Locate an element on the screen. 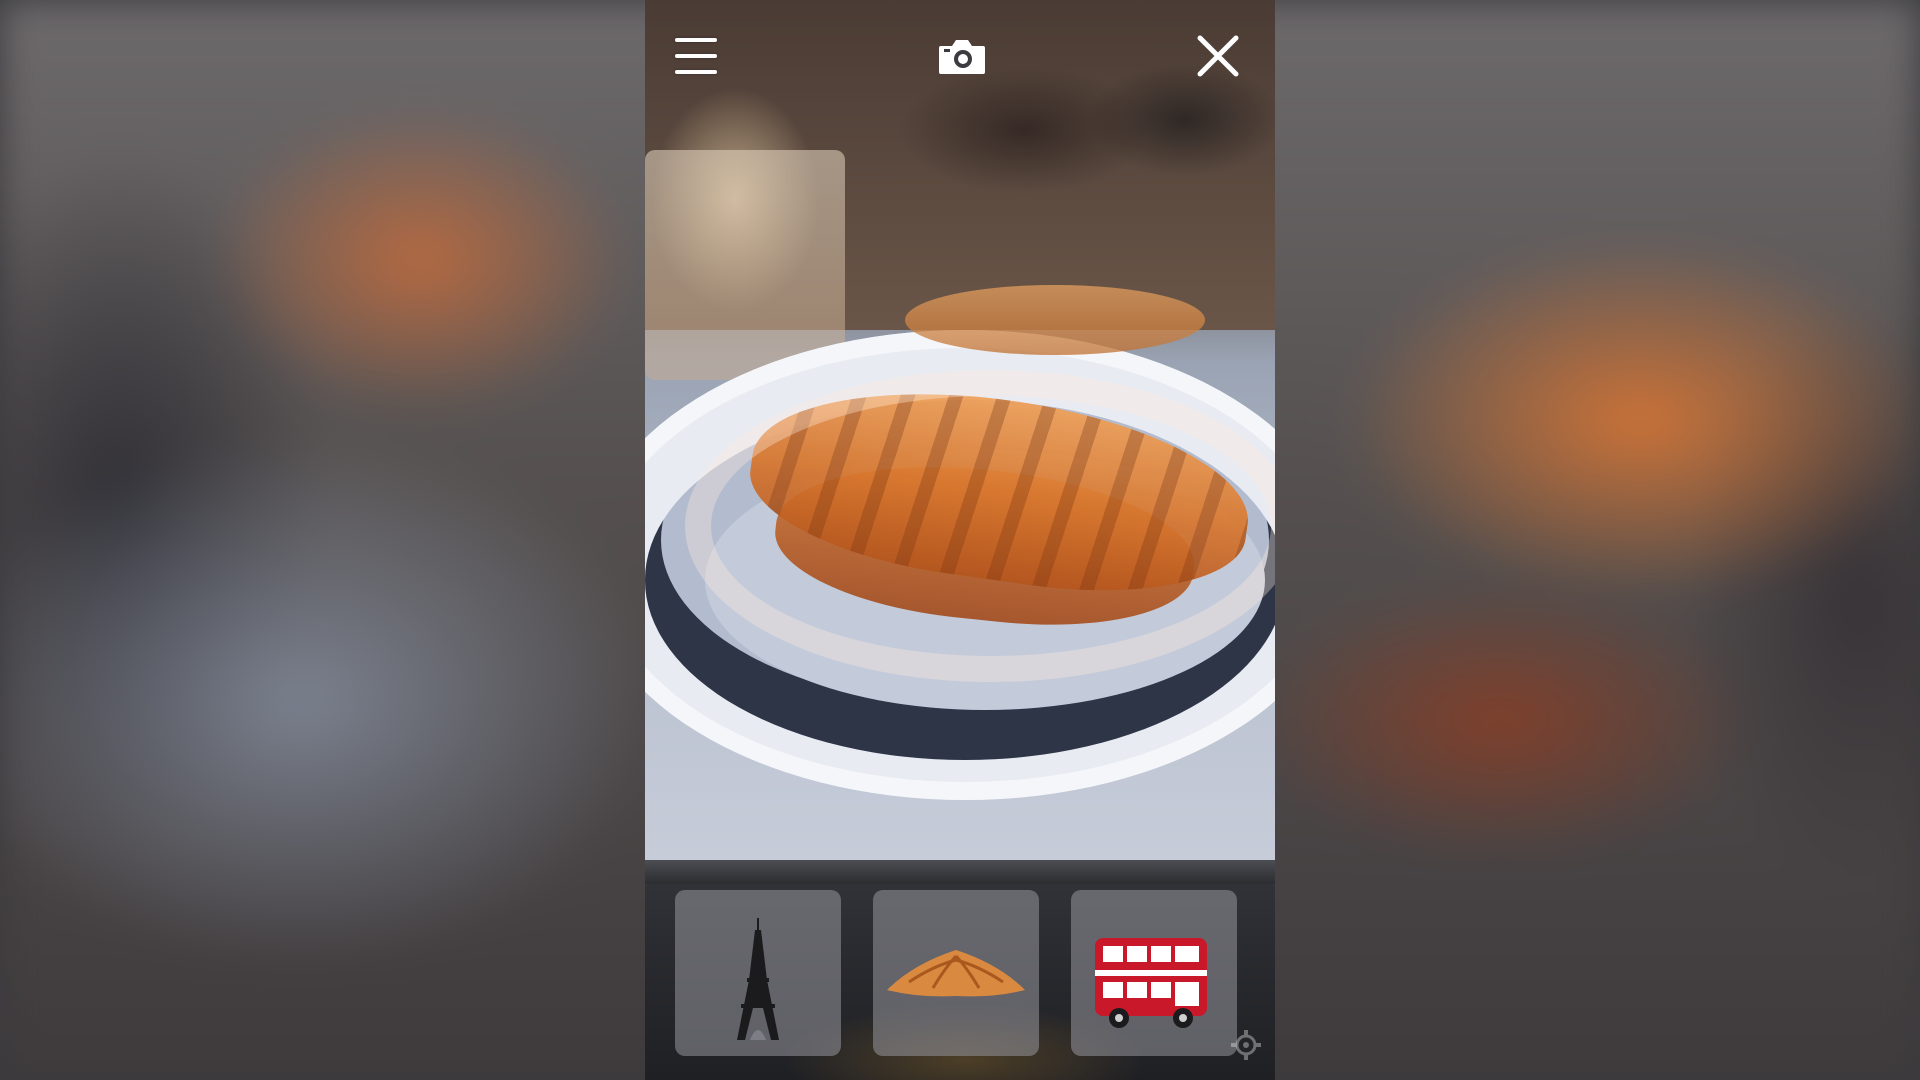 This screenshot has width=1920, height=1080. gear-icon is located at coordinates (1246, 1045).